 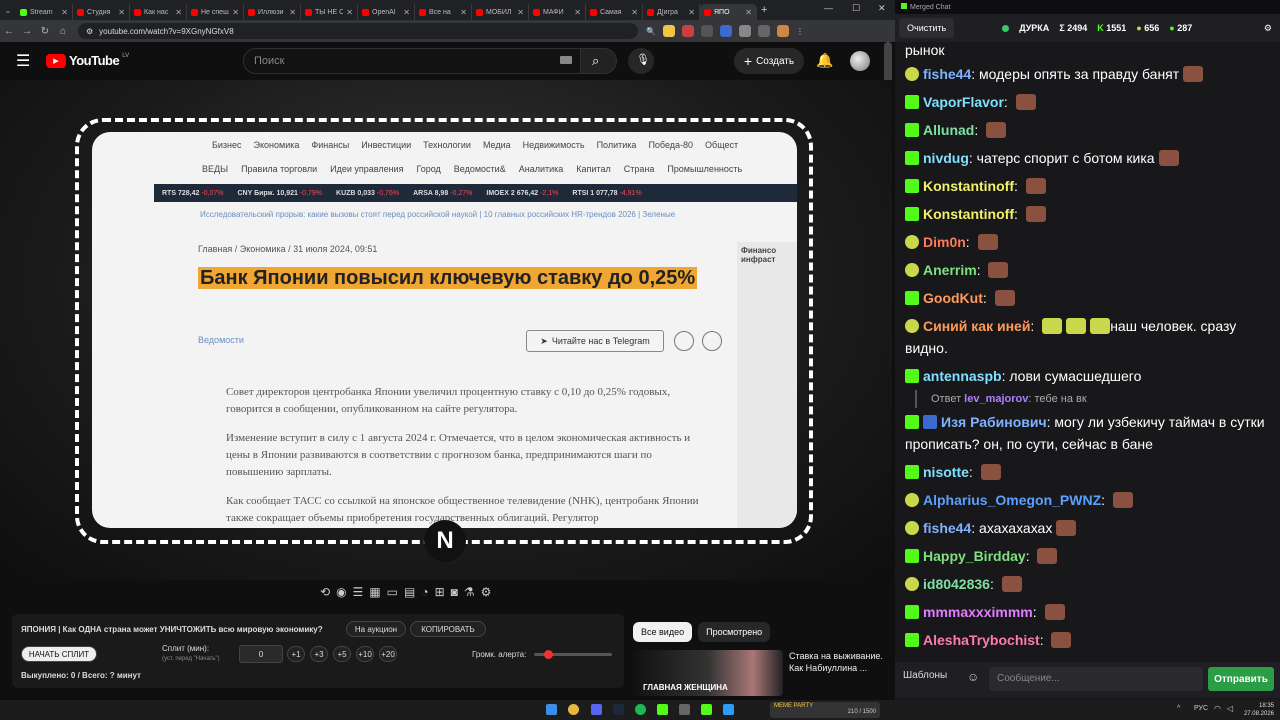 I want to click on miniplayer-icon: ▭, so click(x=392, y=592).